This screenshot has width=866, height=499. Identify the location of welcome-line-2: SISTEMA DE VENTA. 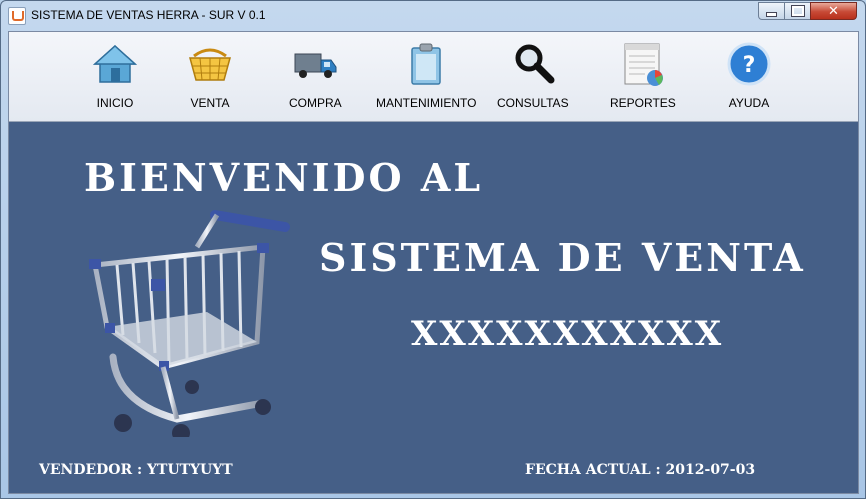
(562, 257).